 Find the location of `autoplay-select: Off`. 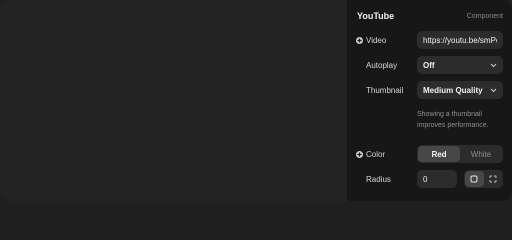

autoplay-select: Off is located at coordinates (460, 65).